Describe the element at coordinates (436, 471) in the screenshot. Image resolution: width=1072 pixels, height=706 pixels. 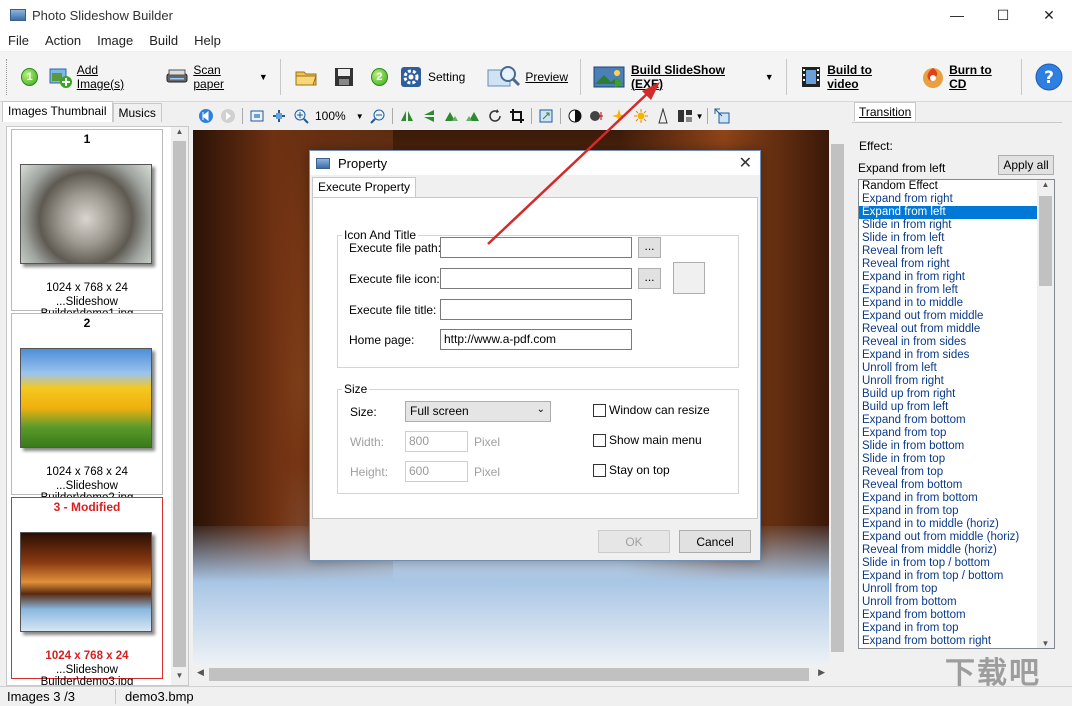
I see `height-input: 600` at that location.